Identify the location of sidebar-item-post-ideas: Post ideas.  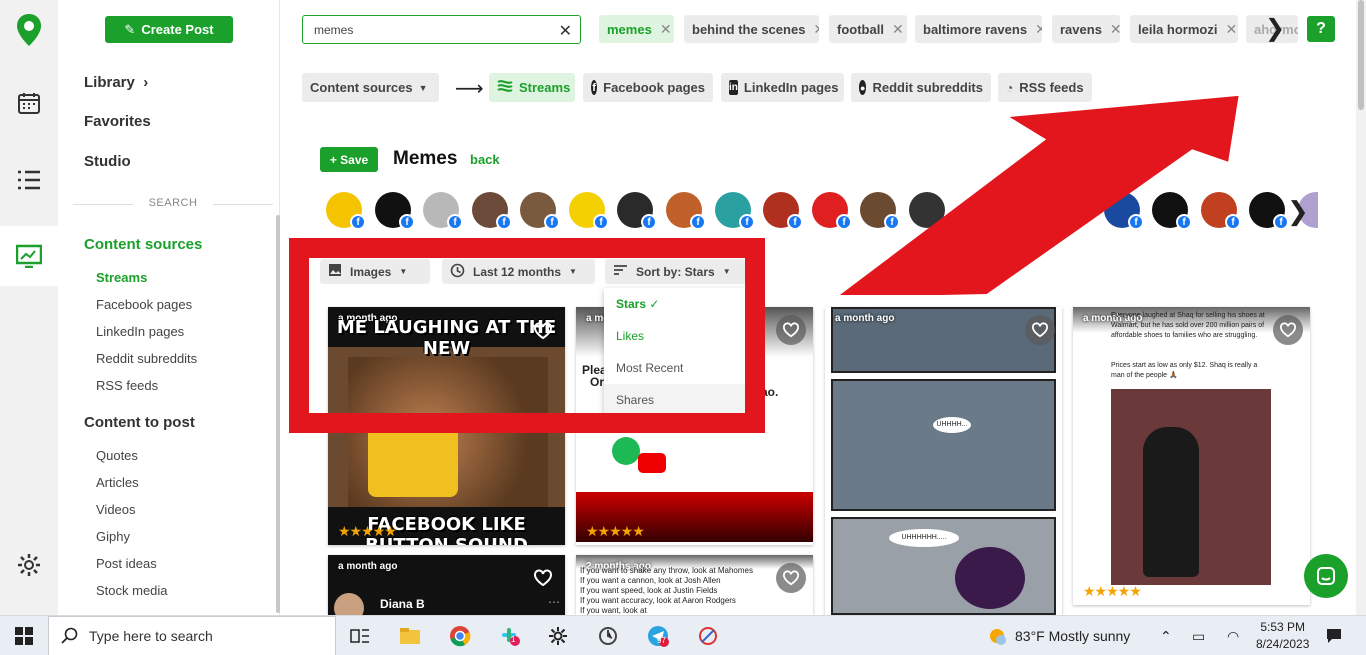
(126, 563).